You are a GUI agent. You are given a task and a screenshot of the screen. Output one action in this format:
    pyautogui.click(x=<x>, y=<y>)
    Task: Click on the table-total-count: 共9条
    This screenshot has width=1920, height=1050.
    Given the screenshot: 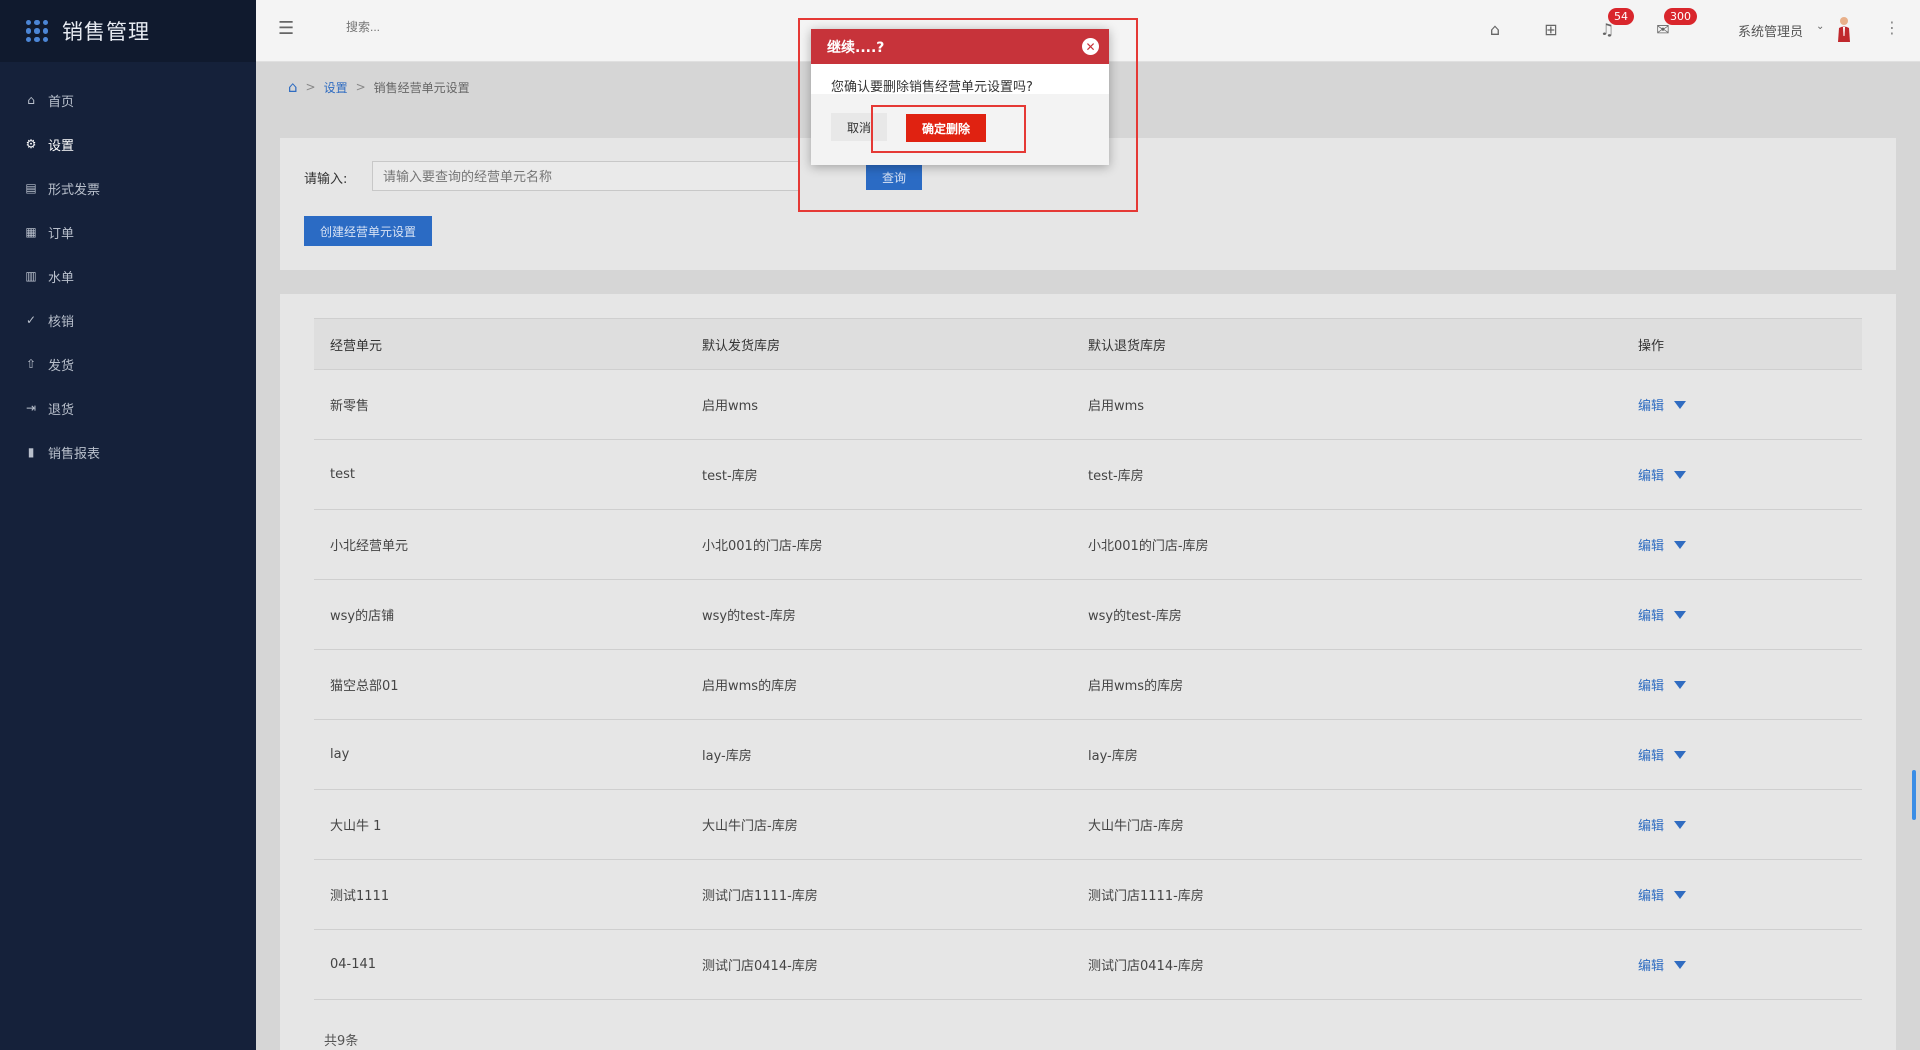 What is the action you would take?
    pyautogui.click(x=341, y=1041)
    